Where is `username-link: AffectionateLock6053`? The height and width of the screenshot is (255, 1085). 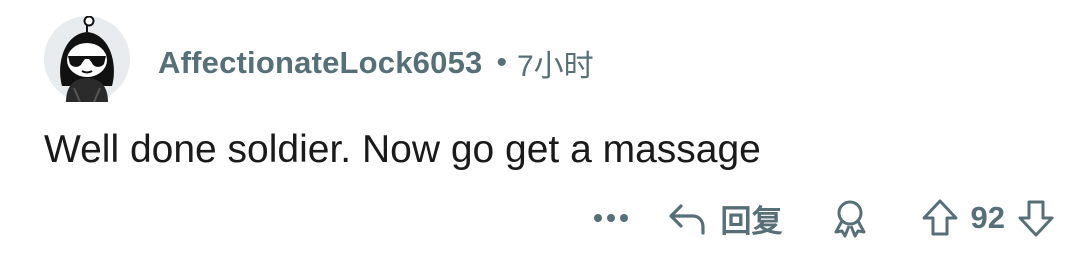 username-link: AffectionateLock6053 is located at coordinates (320, 63).